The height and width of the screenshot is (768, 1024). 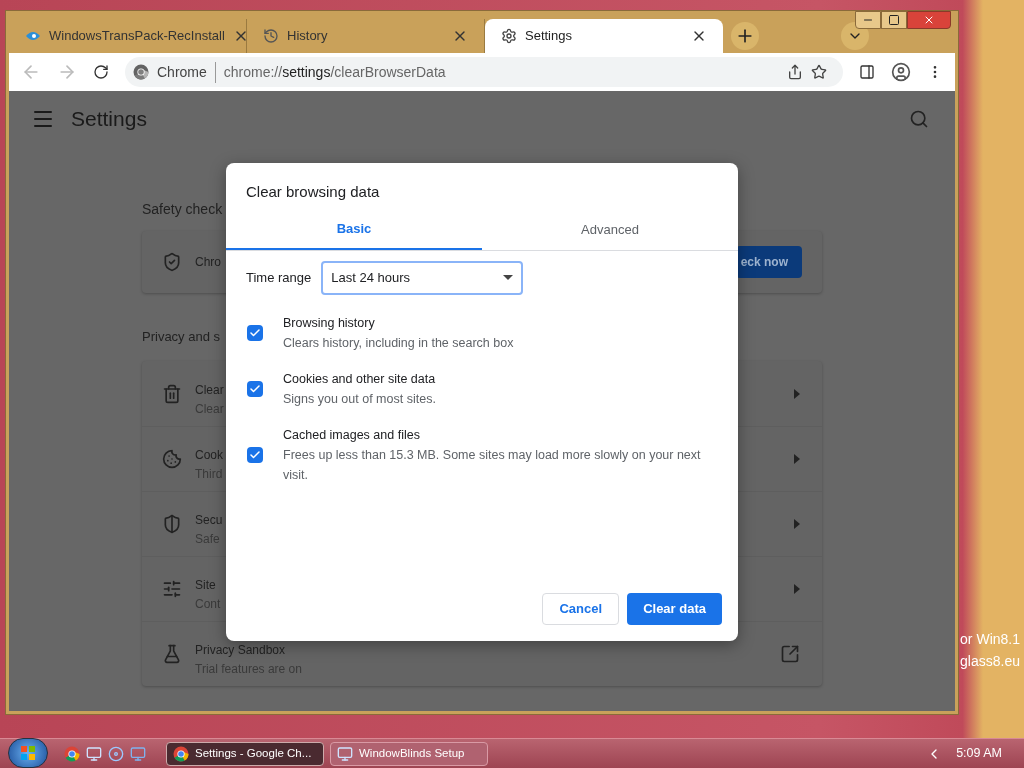 What do you see at coordinates (209, 455) in the screenshot?
I see `row-title: Cook` at bounding box center [209, 455].